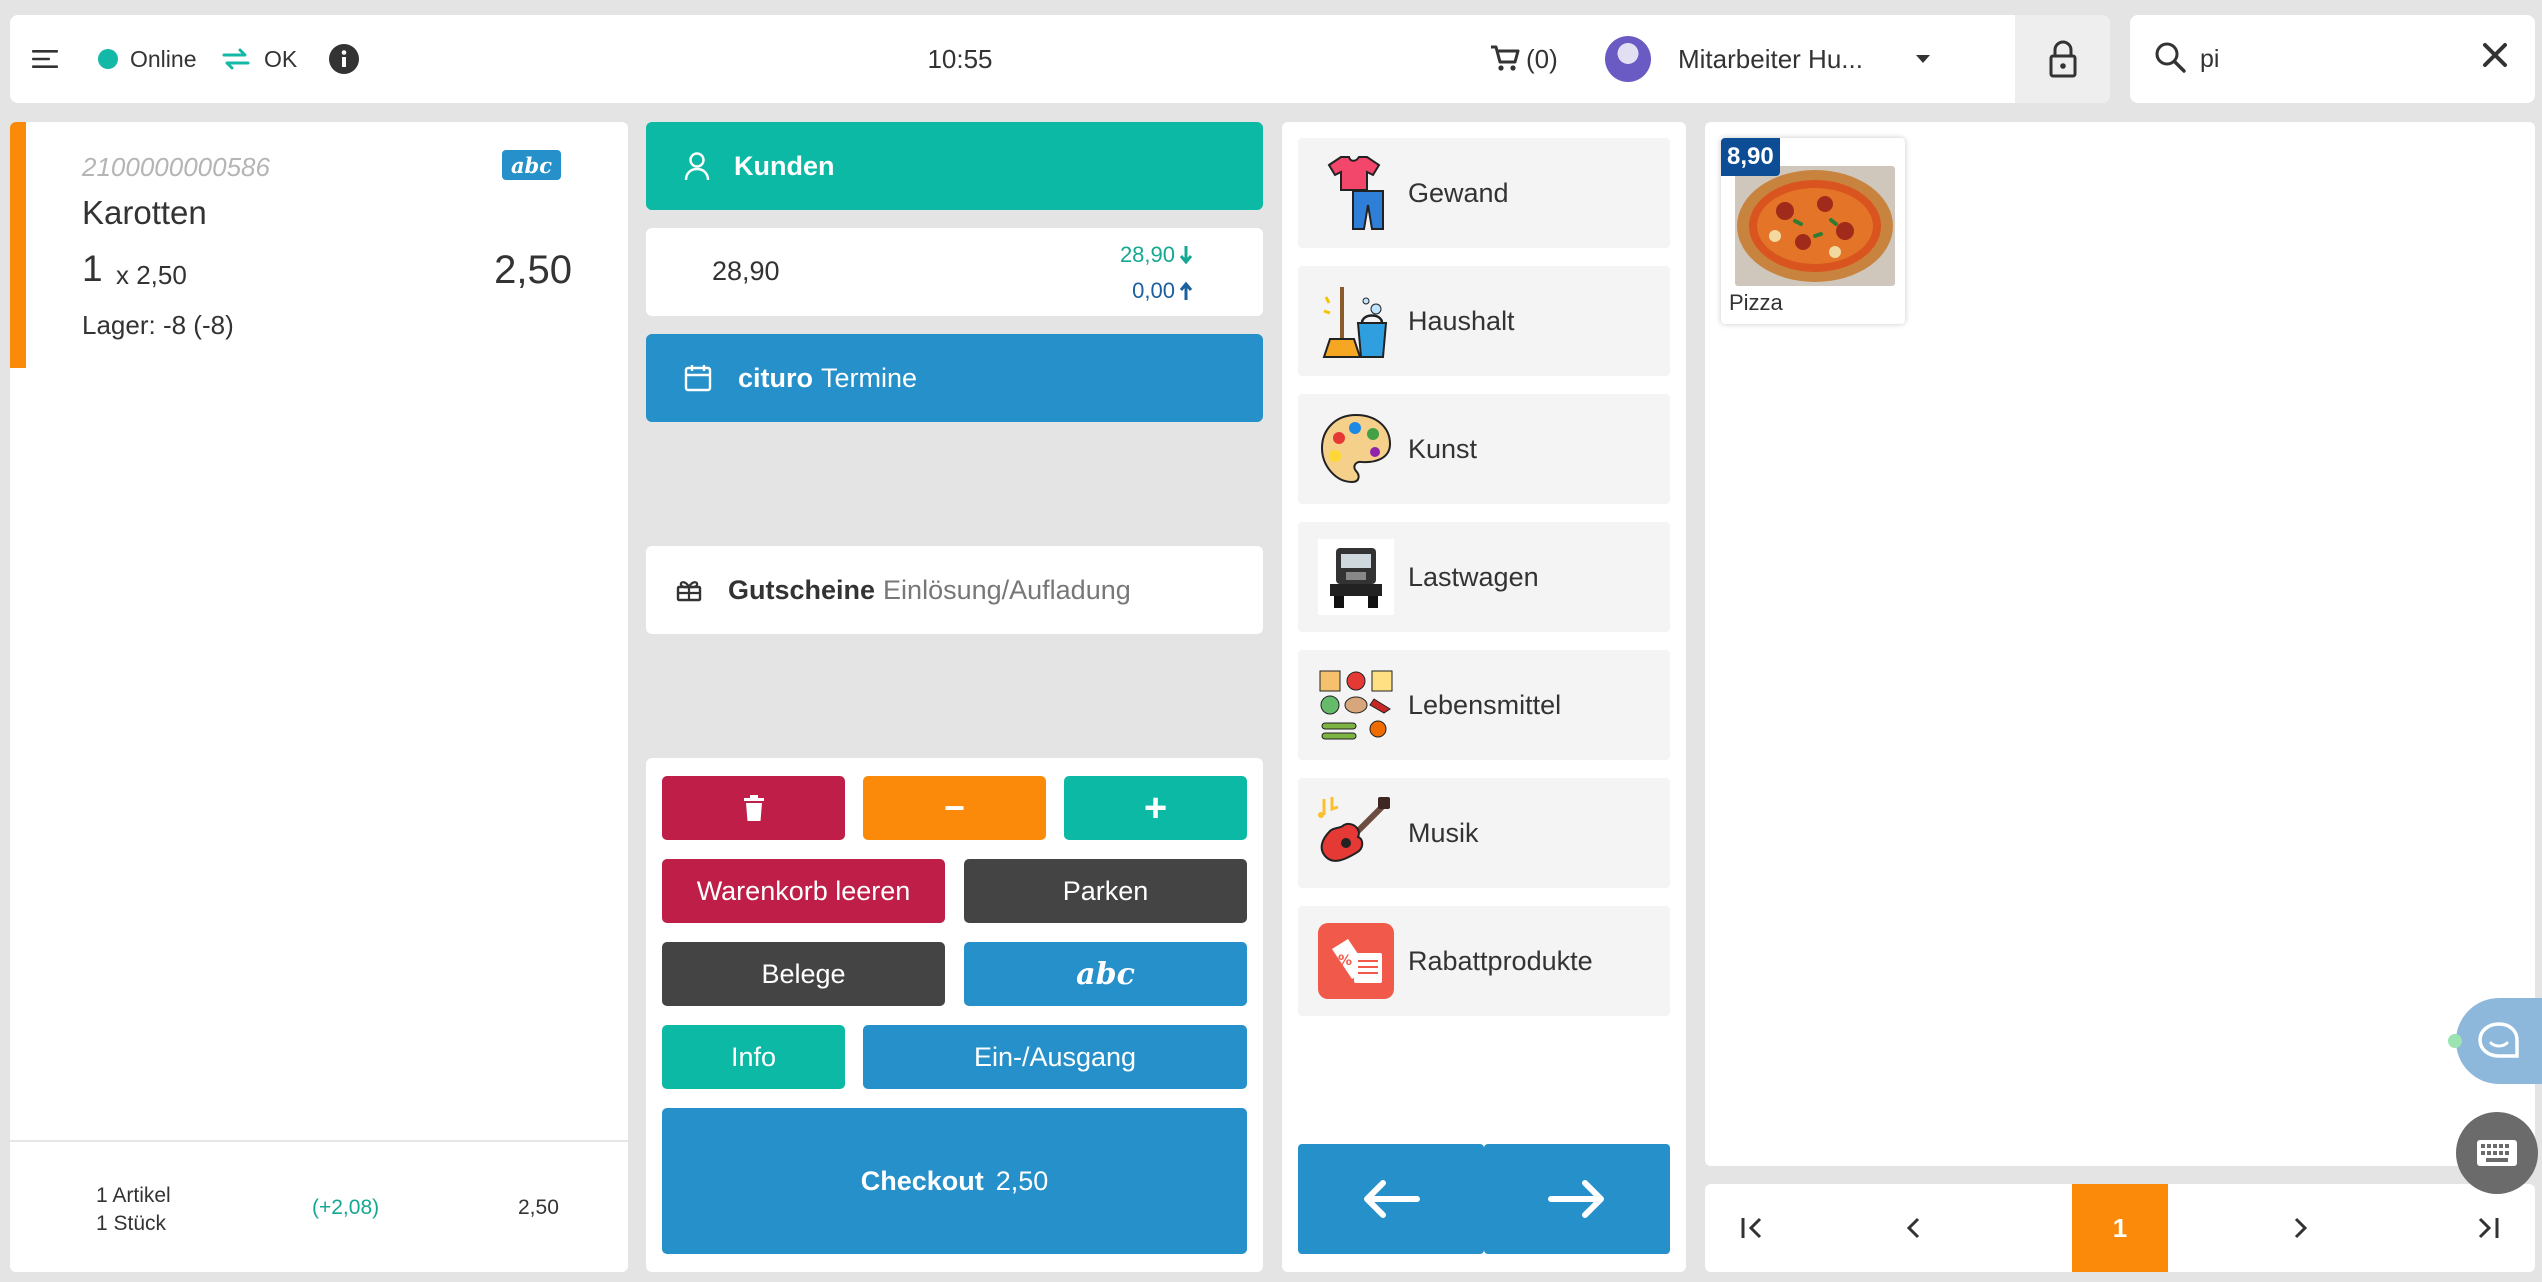 Image resolution: width=2542 pixels, height=1282 pixels. Describe the element at coordinates (281, 58) in the screenshot. I see `sync-label: OK` at that location.